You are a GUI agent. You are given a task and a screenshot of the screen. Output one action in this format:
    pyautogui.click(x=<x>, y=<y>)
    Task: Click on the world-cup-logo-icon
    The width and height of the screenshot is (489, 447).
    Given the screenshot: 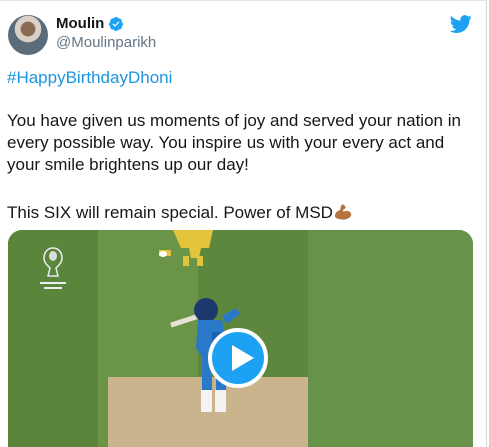 What is the action you would take?
    pyautogui.click(x=53, y=268)
    